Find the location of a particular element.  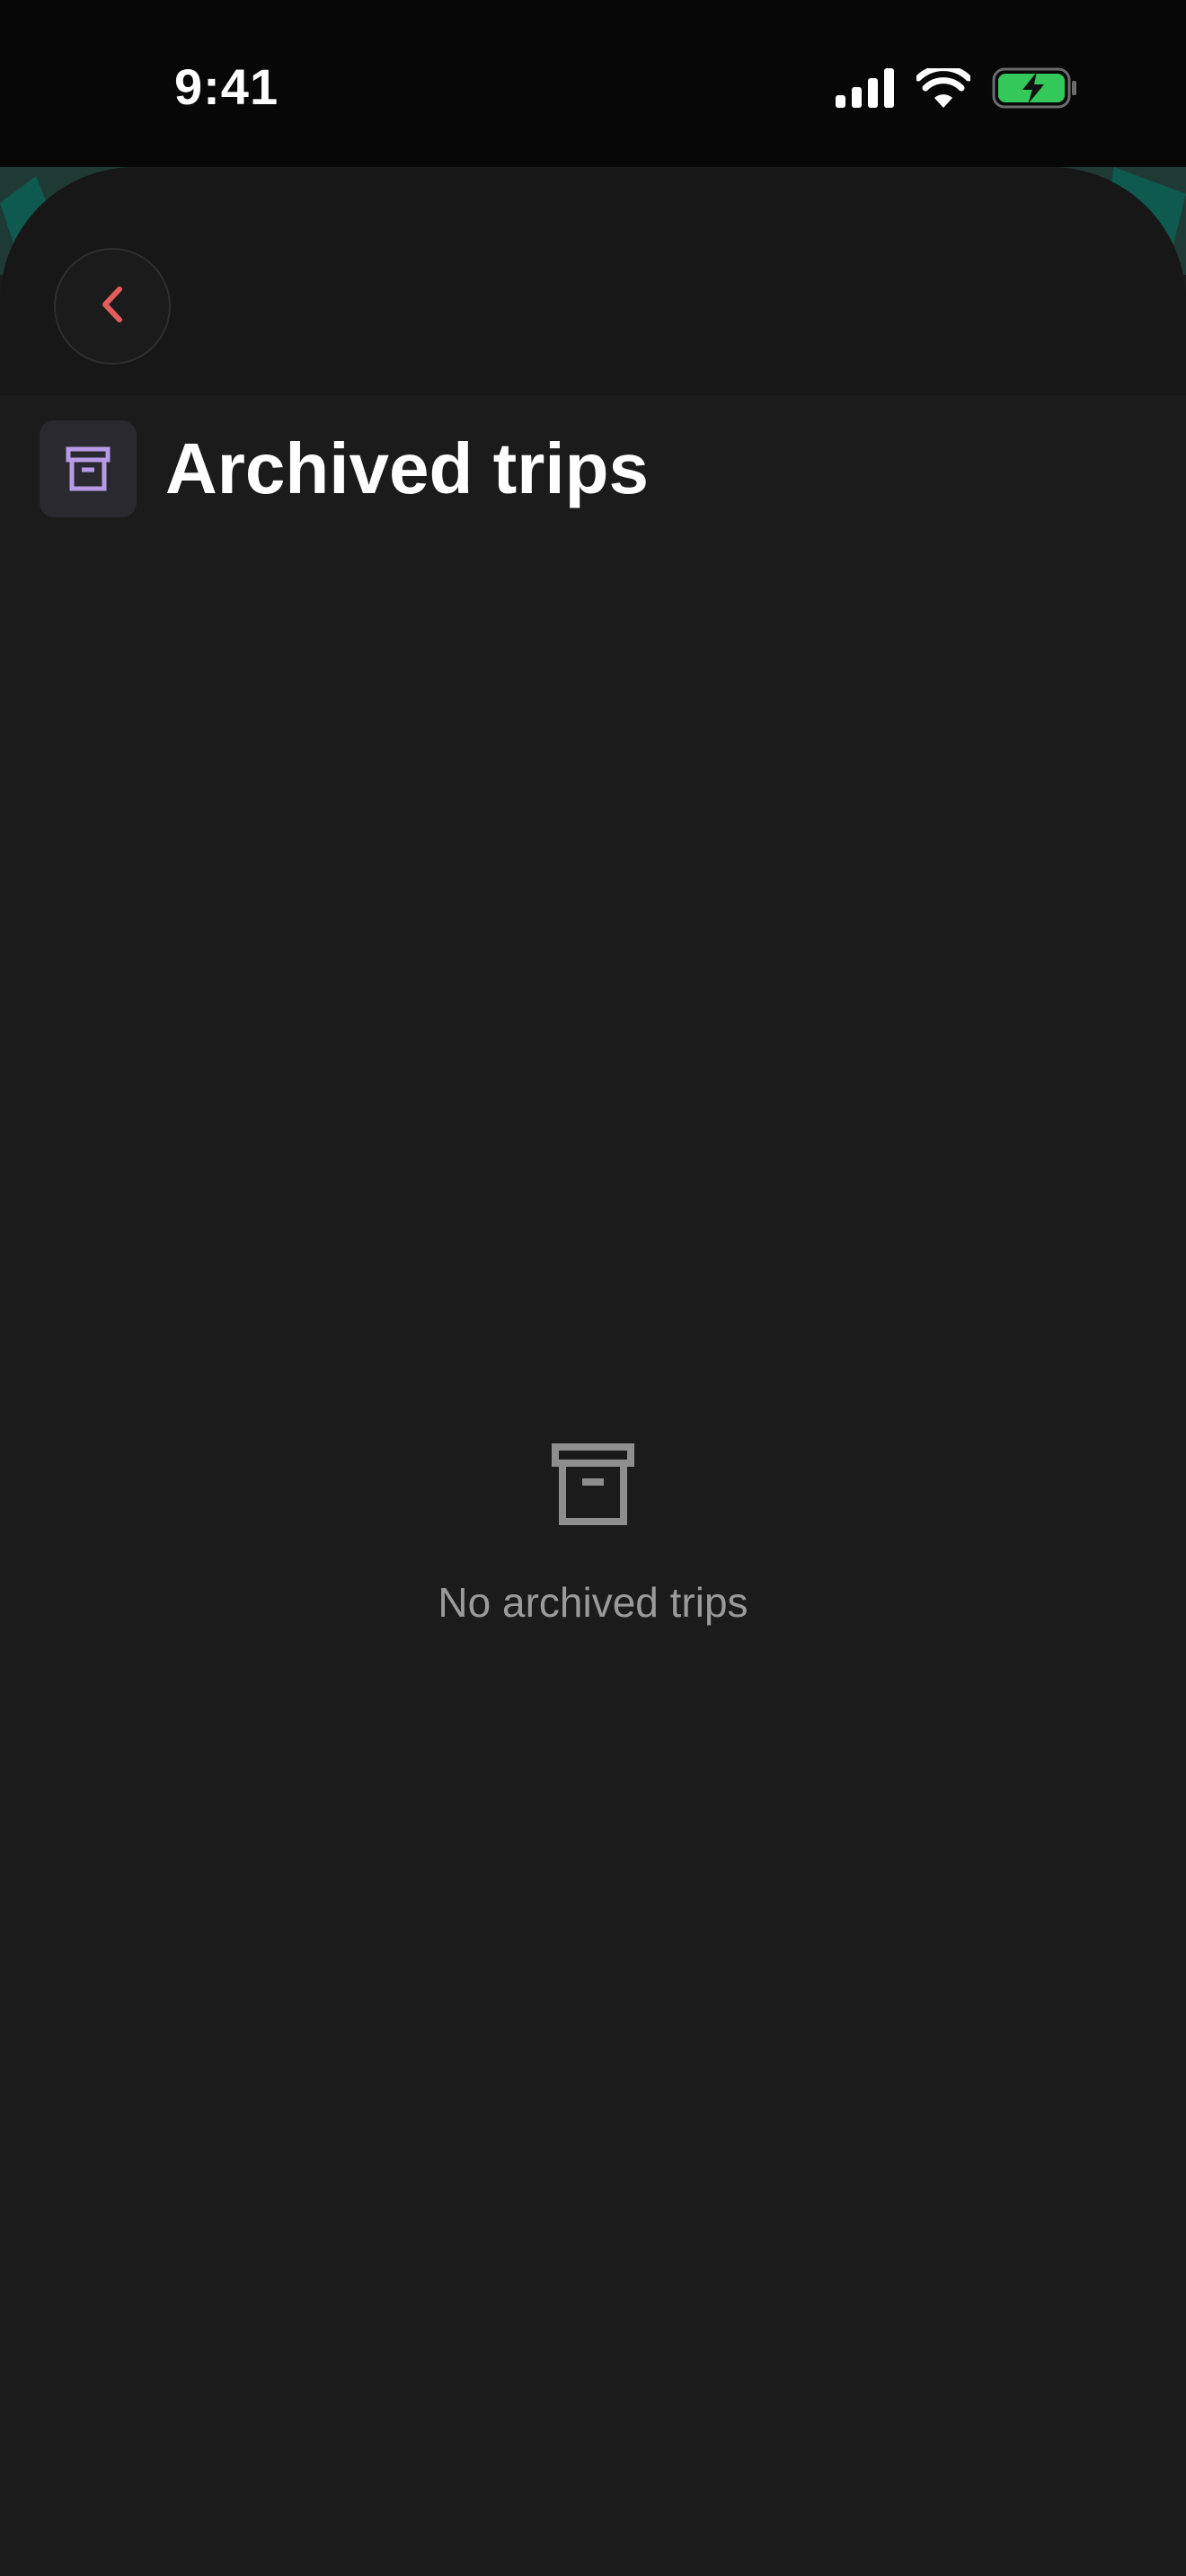

status-time: 9:41 is located at coordinates (226, 86).